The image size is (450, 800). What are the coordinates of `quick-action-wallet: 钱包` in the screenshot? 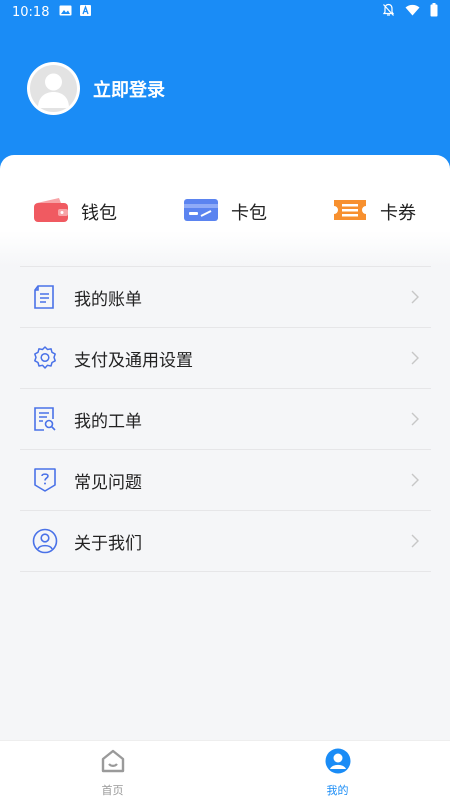 It's located at (75, 212).